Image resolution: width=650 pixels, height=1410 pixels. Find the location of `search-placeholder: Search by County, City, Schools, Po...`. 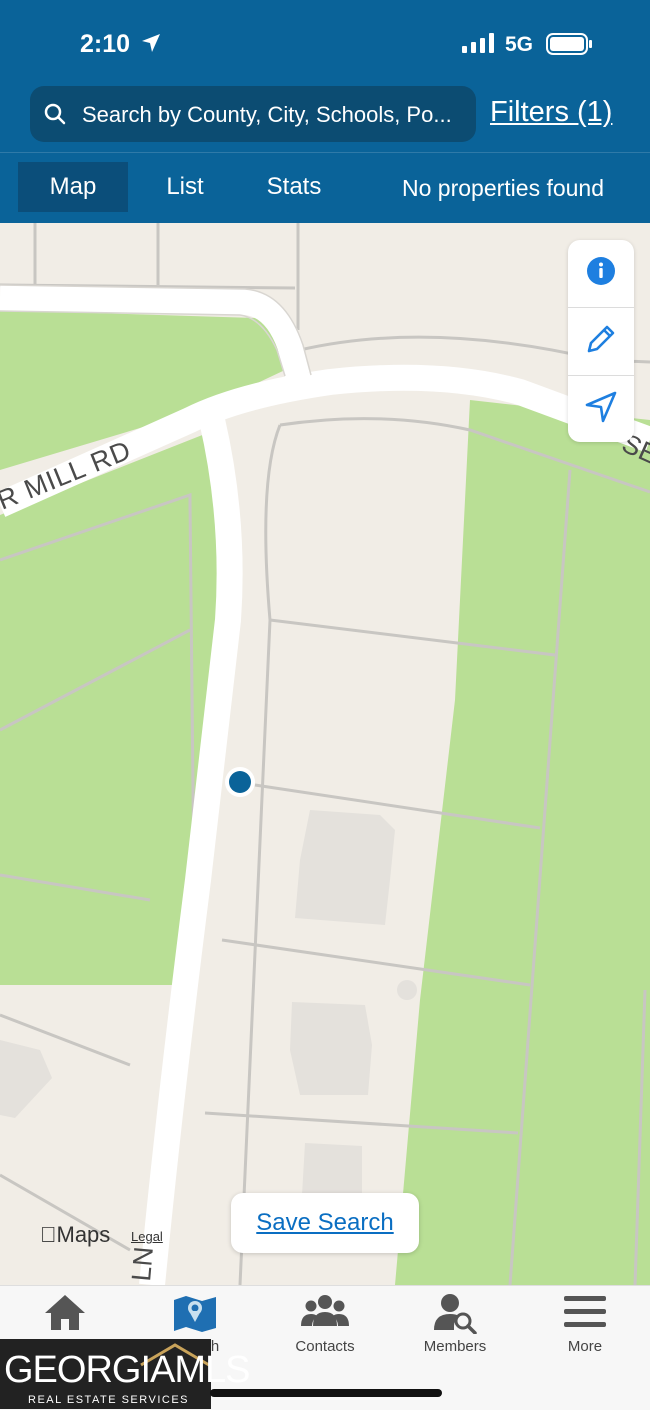

search-placeholder: Search by County, City, Schools, Po... is located at coordinates (267, 114).